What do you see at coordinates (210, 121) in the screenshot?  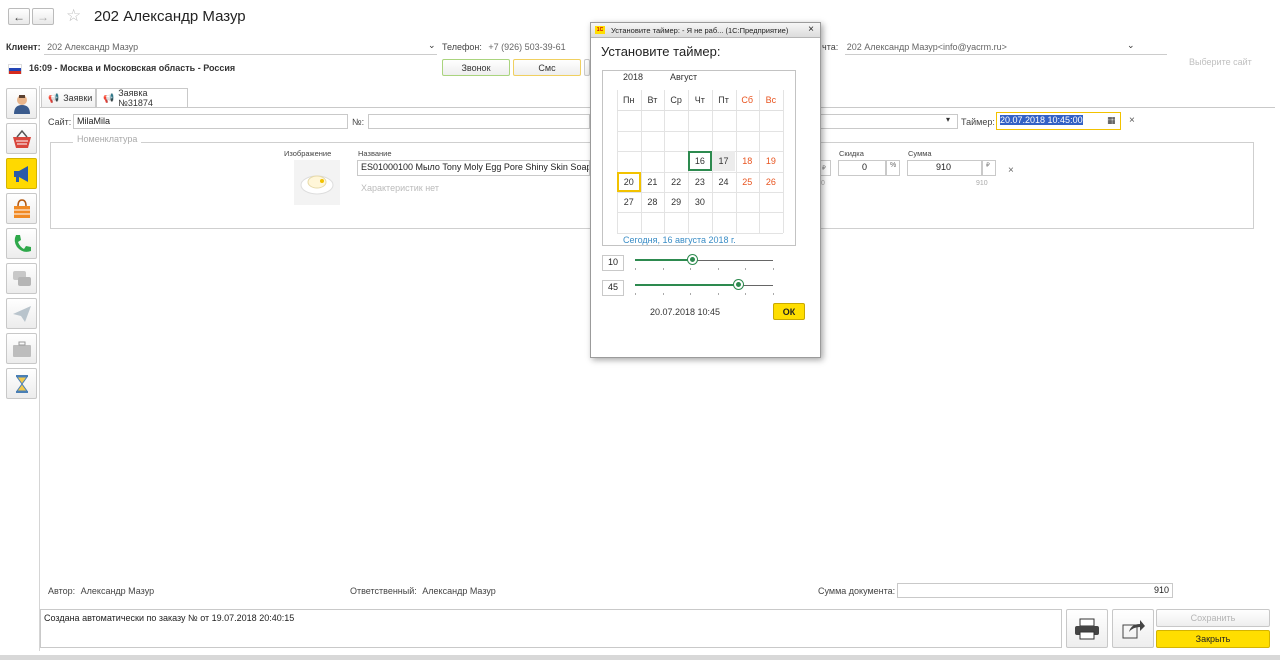 I see `site-input: MilaMila` at bounding box center [210, 121].